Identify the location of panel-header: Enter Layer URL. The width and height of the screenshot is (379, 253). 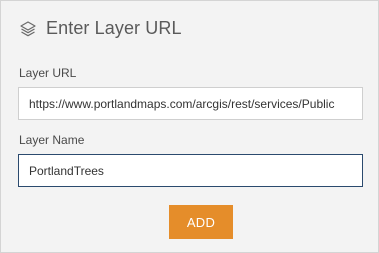
(100, 28).